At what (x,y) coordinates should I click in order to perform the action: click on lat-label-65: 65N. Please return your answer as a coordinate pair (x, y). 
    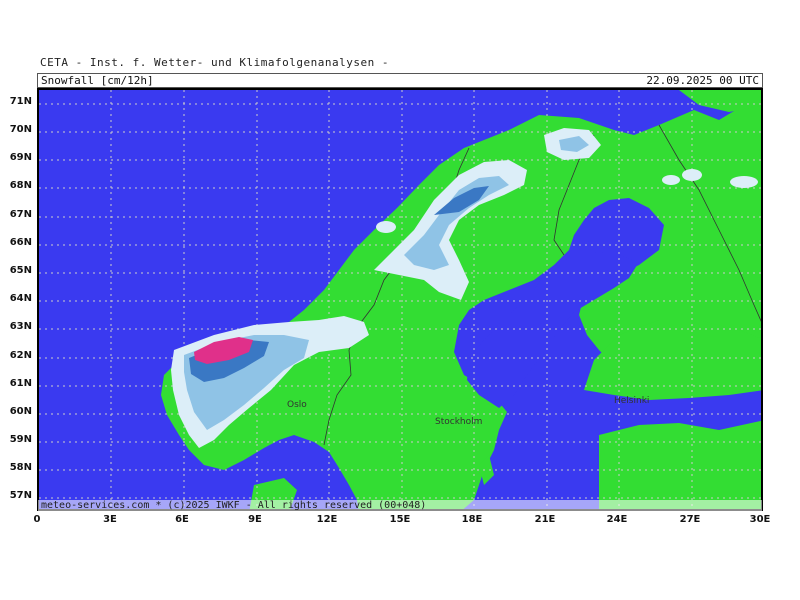
    Looking at the image, I should click on (20, 270).